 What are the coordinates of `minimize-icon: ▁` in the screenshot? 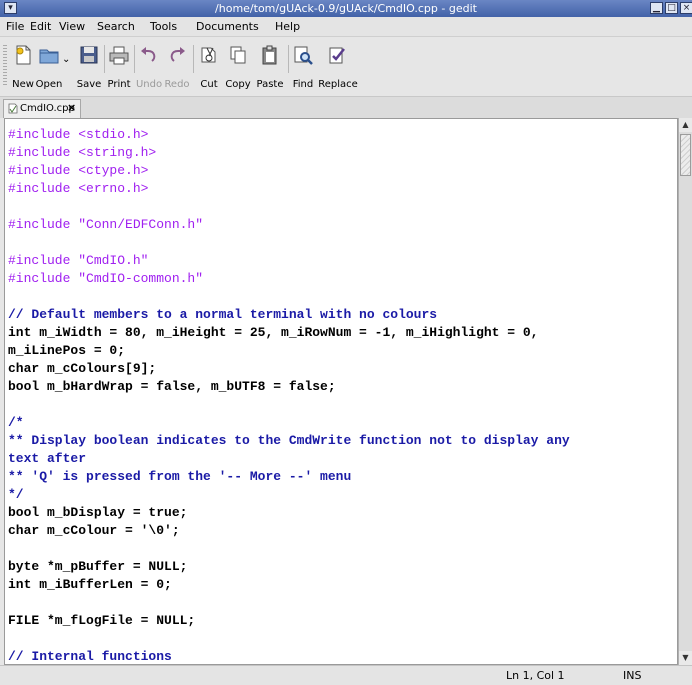 It's located at (656, 8).